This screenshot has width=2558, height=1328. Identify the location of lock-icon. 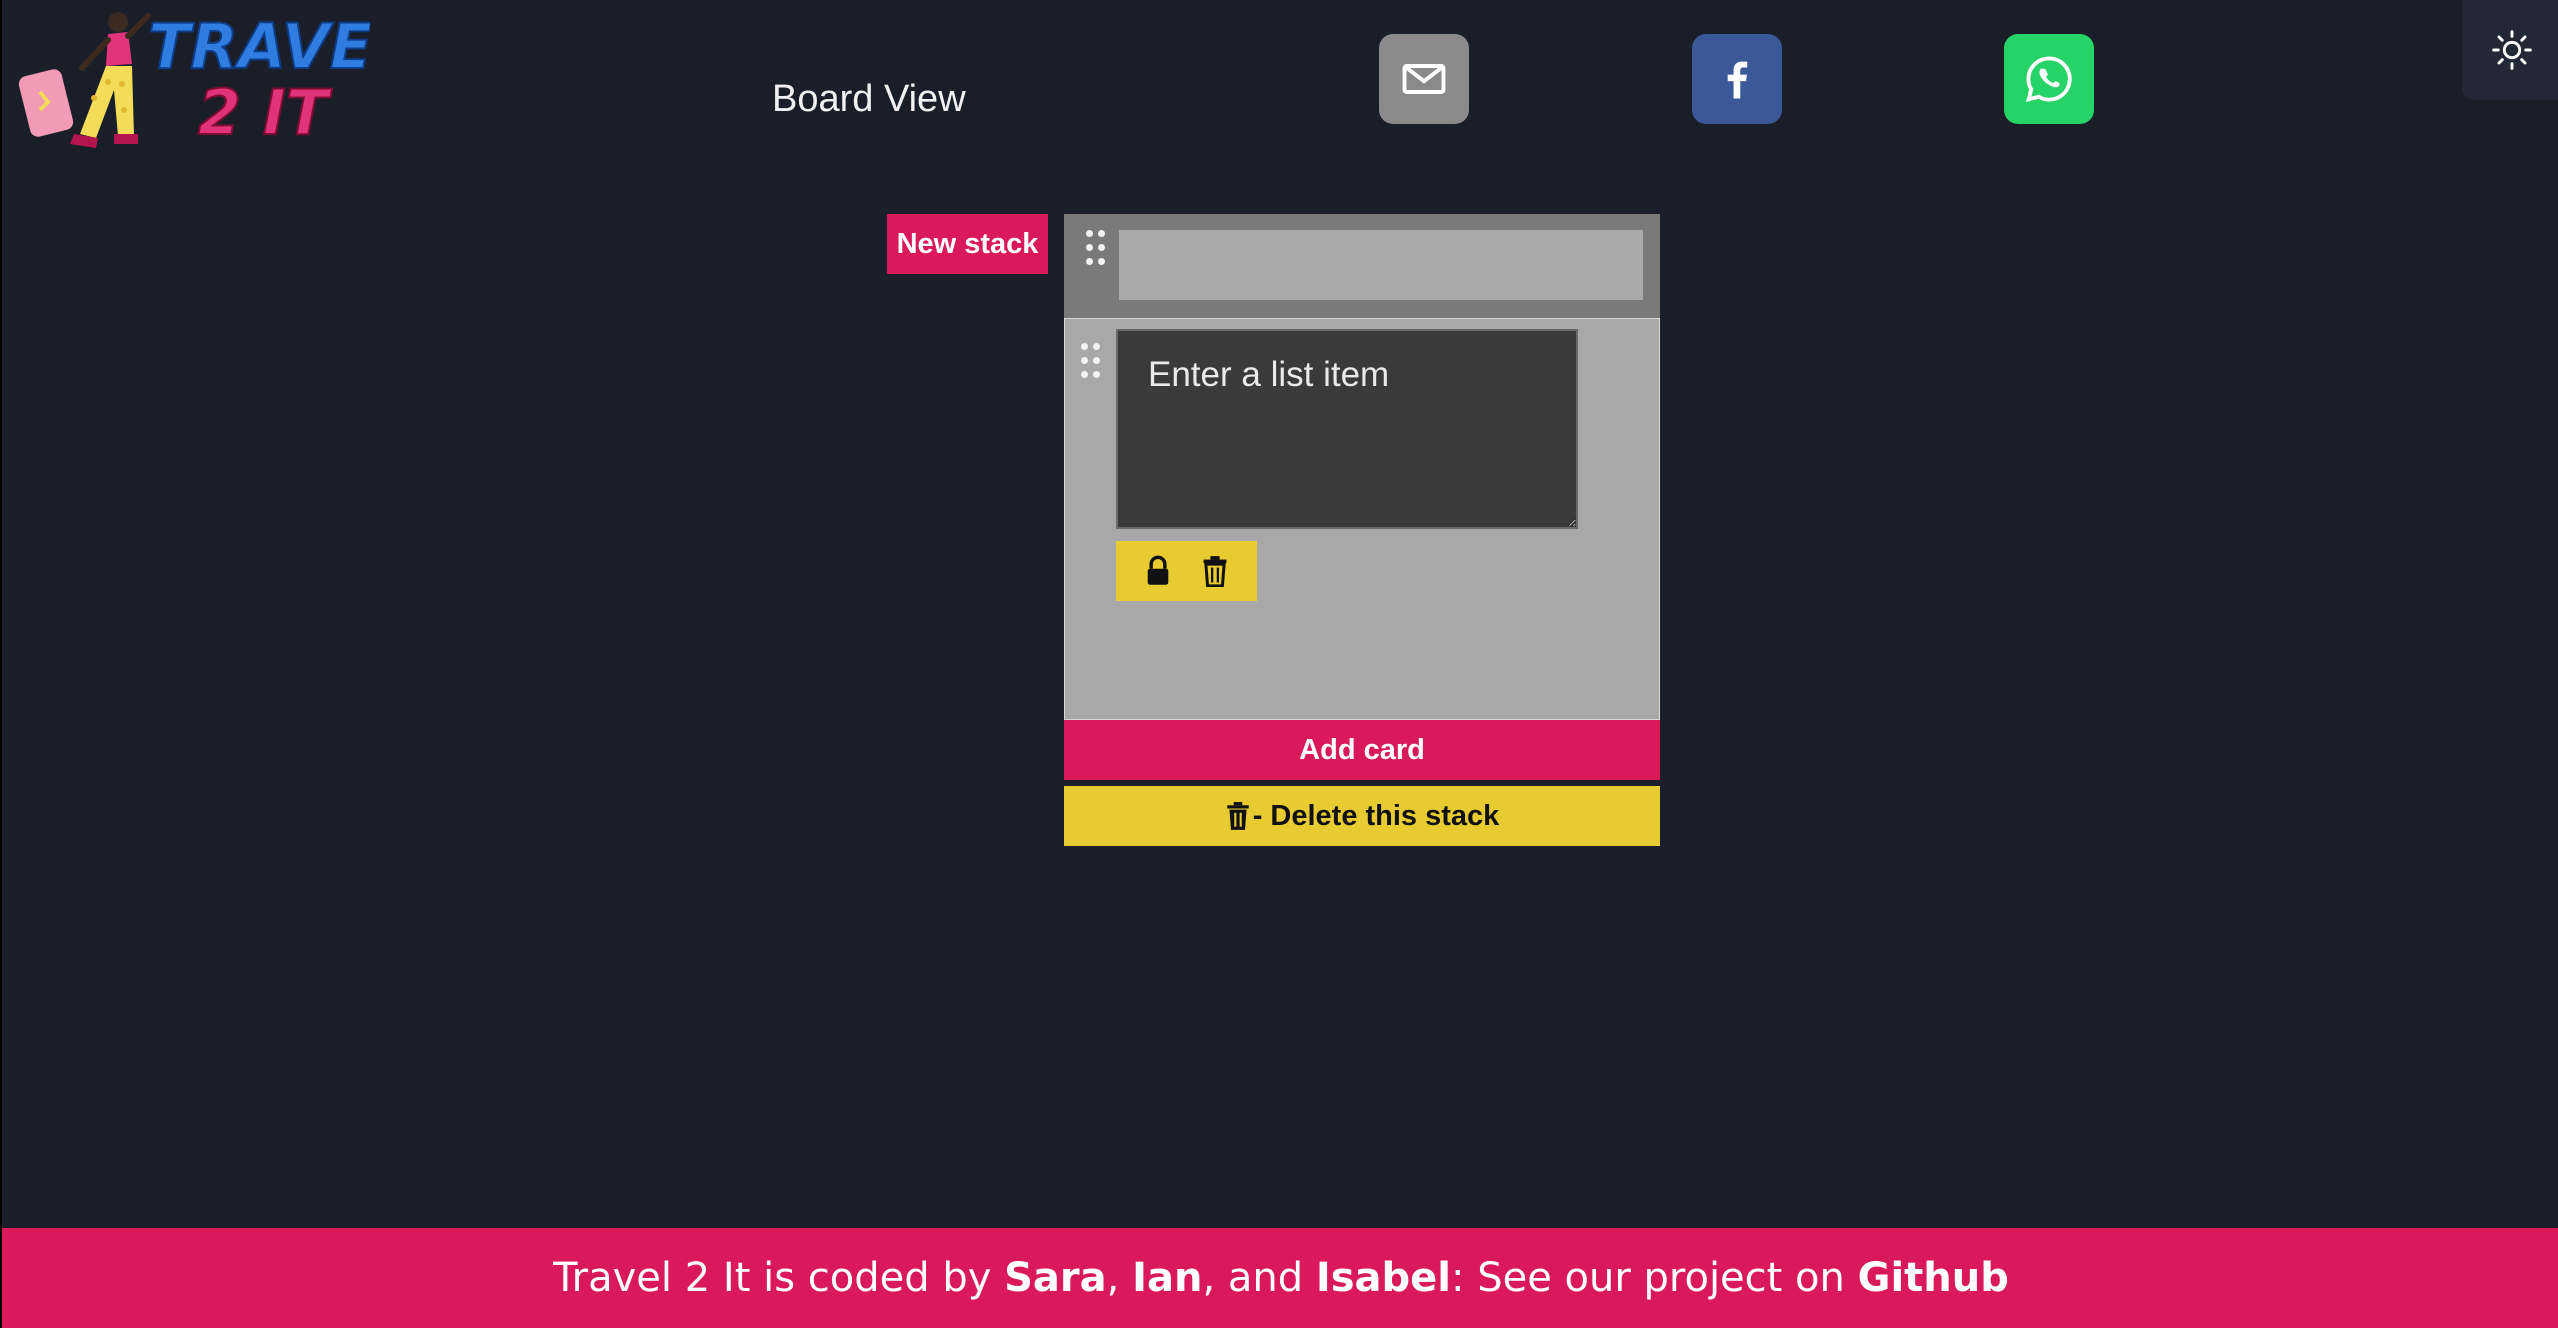
(1157, 570).